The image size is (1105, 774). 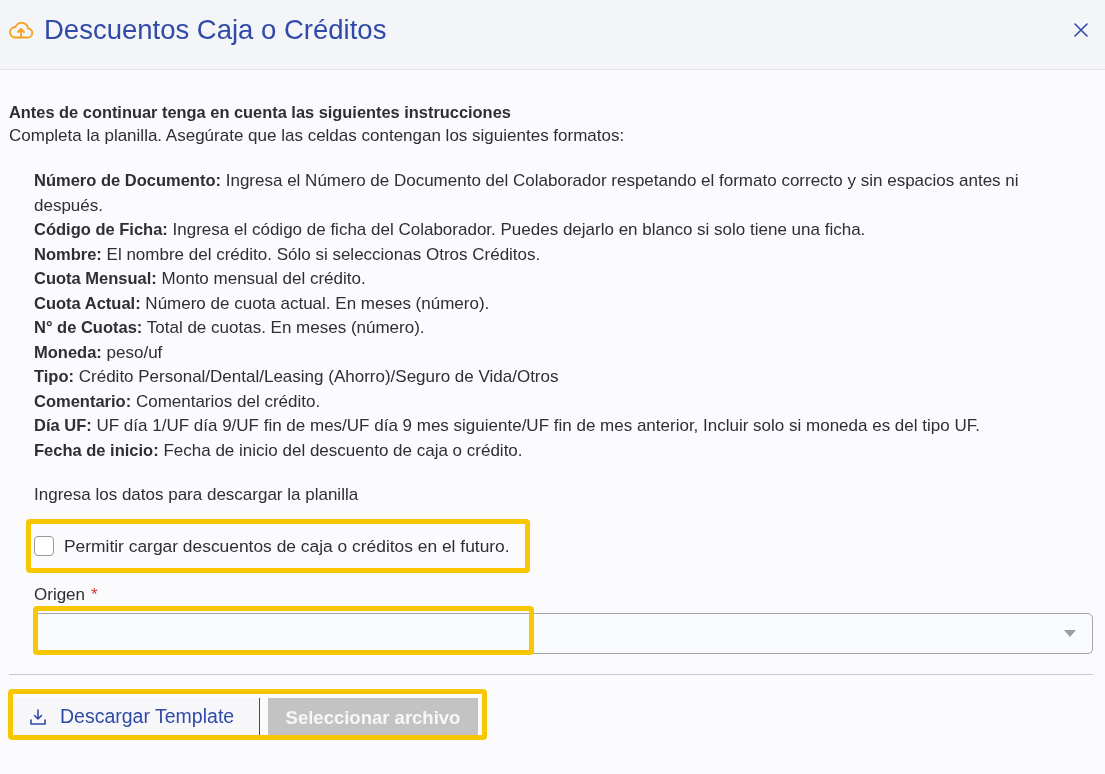 What do you see at coordinates (197, 495) in the screenshot?
I see `prompt-text: Ingresa los datos para descargar la planilla` at bounding box center [197, 495].